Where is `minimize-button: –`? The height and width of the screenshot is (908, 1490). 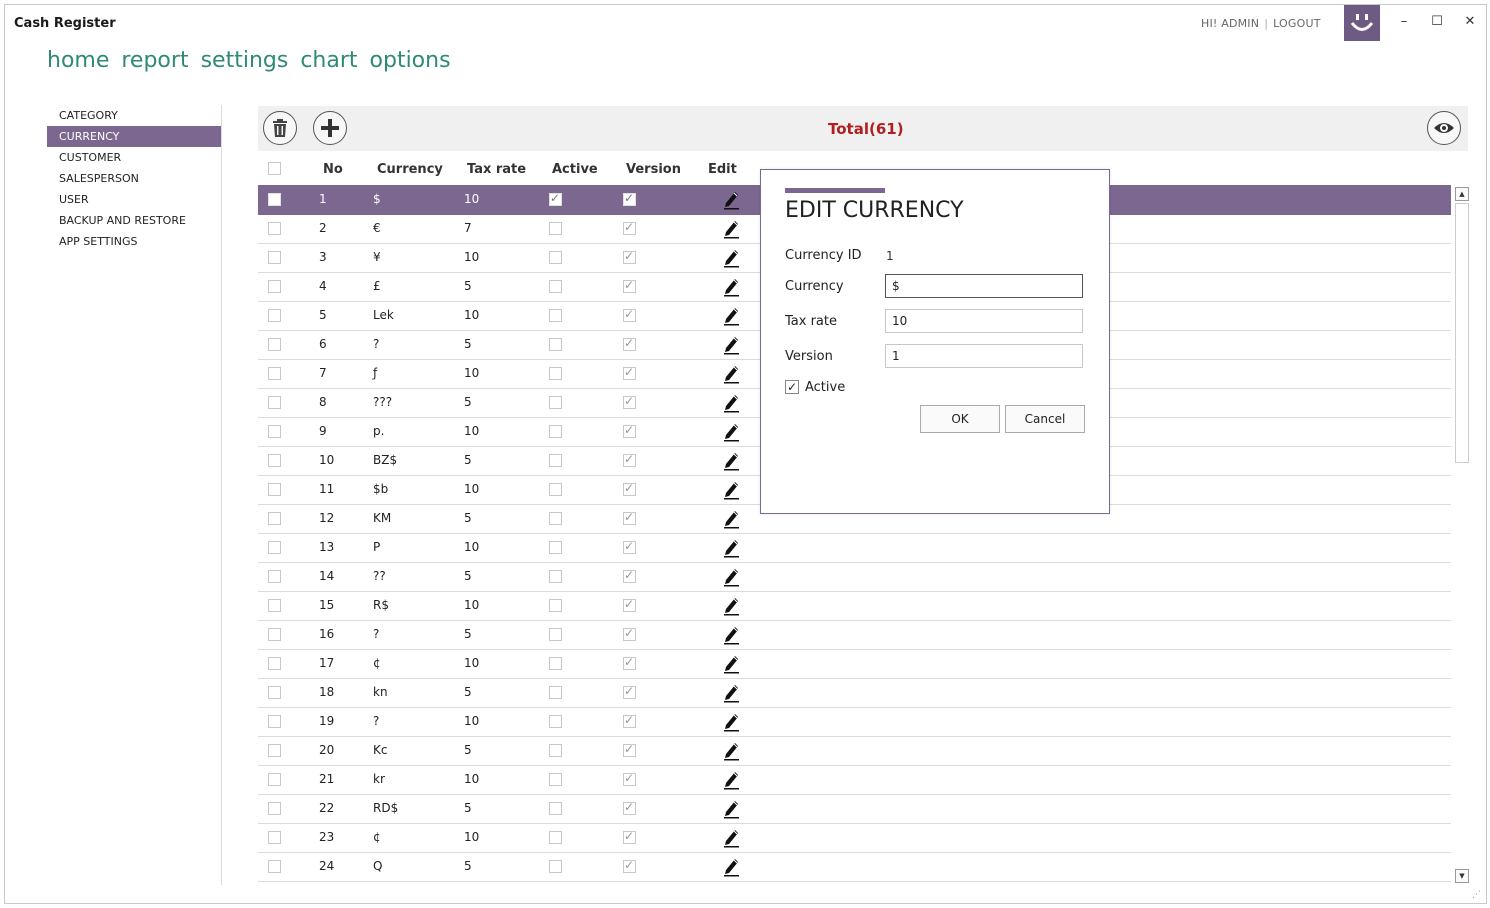 minimize-button: – is located at coordinates (1404, 22).